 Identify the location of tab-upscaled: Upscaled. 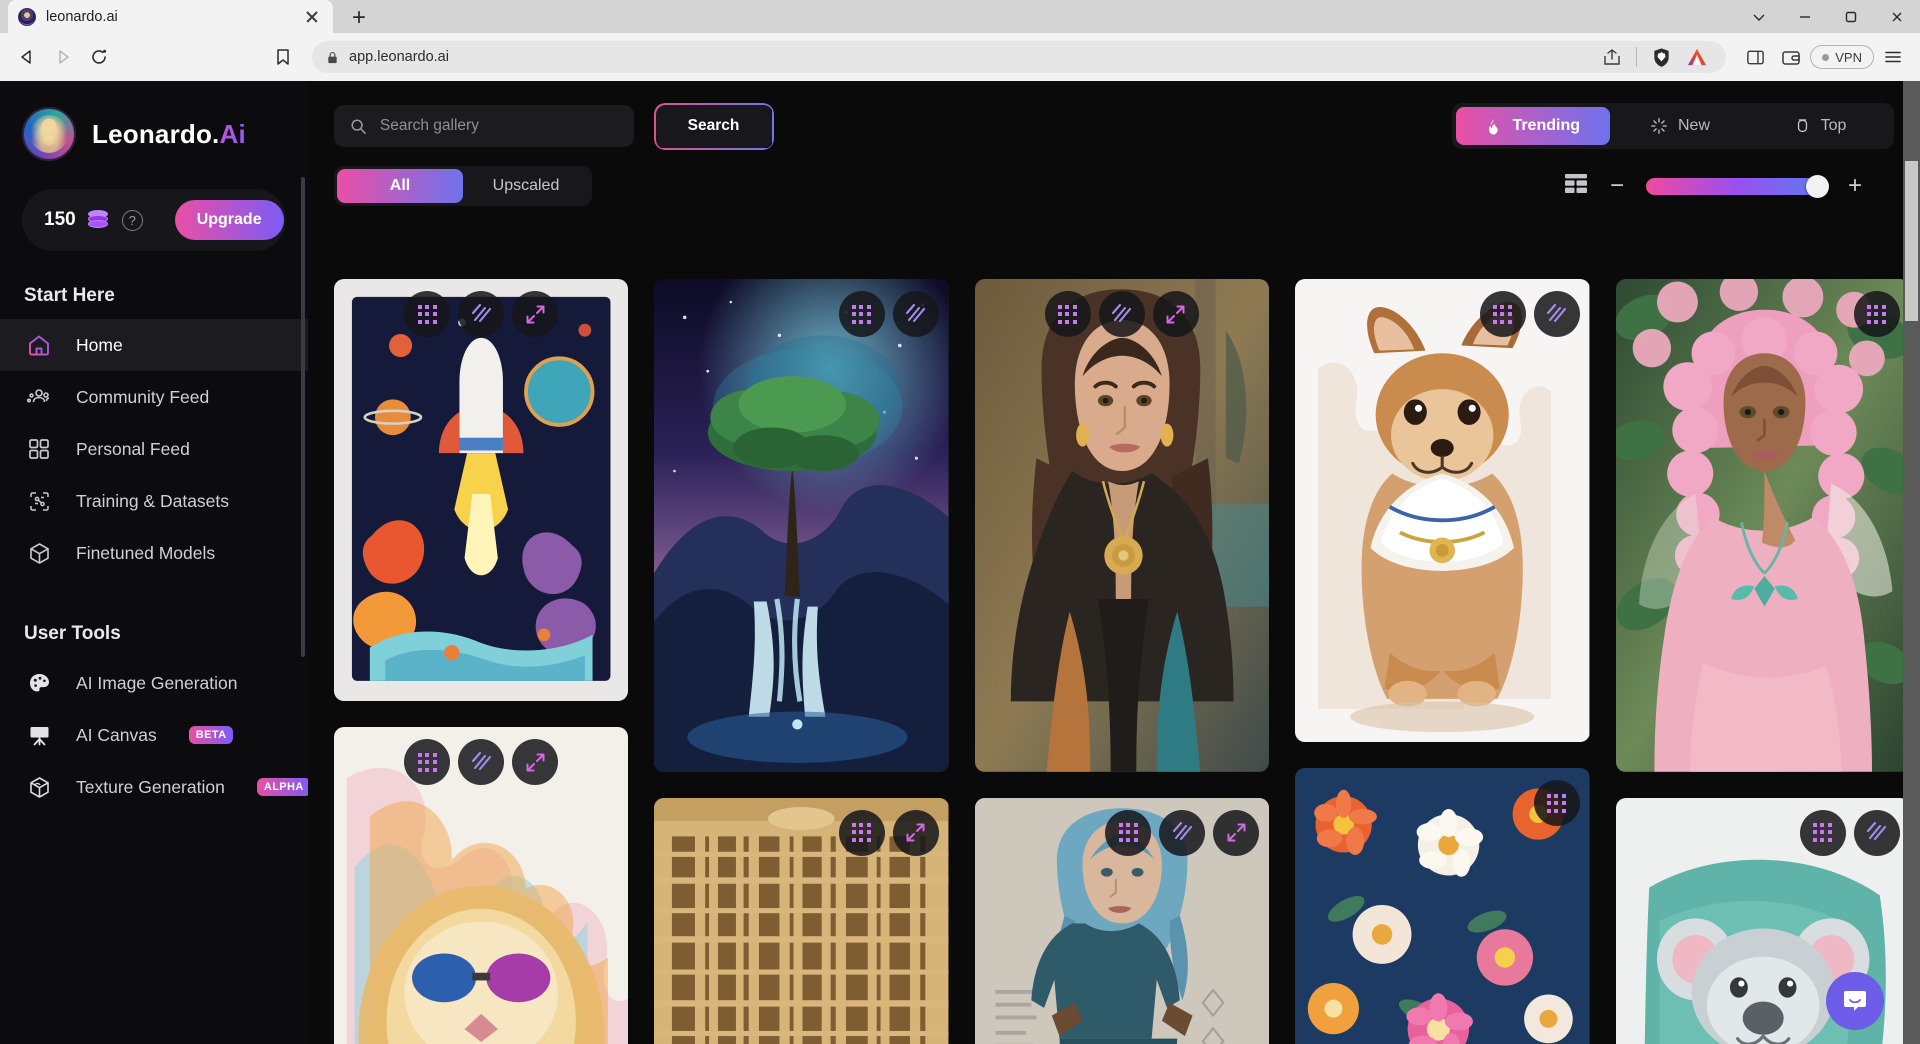
(526, 186).